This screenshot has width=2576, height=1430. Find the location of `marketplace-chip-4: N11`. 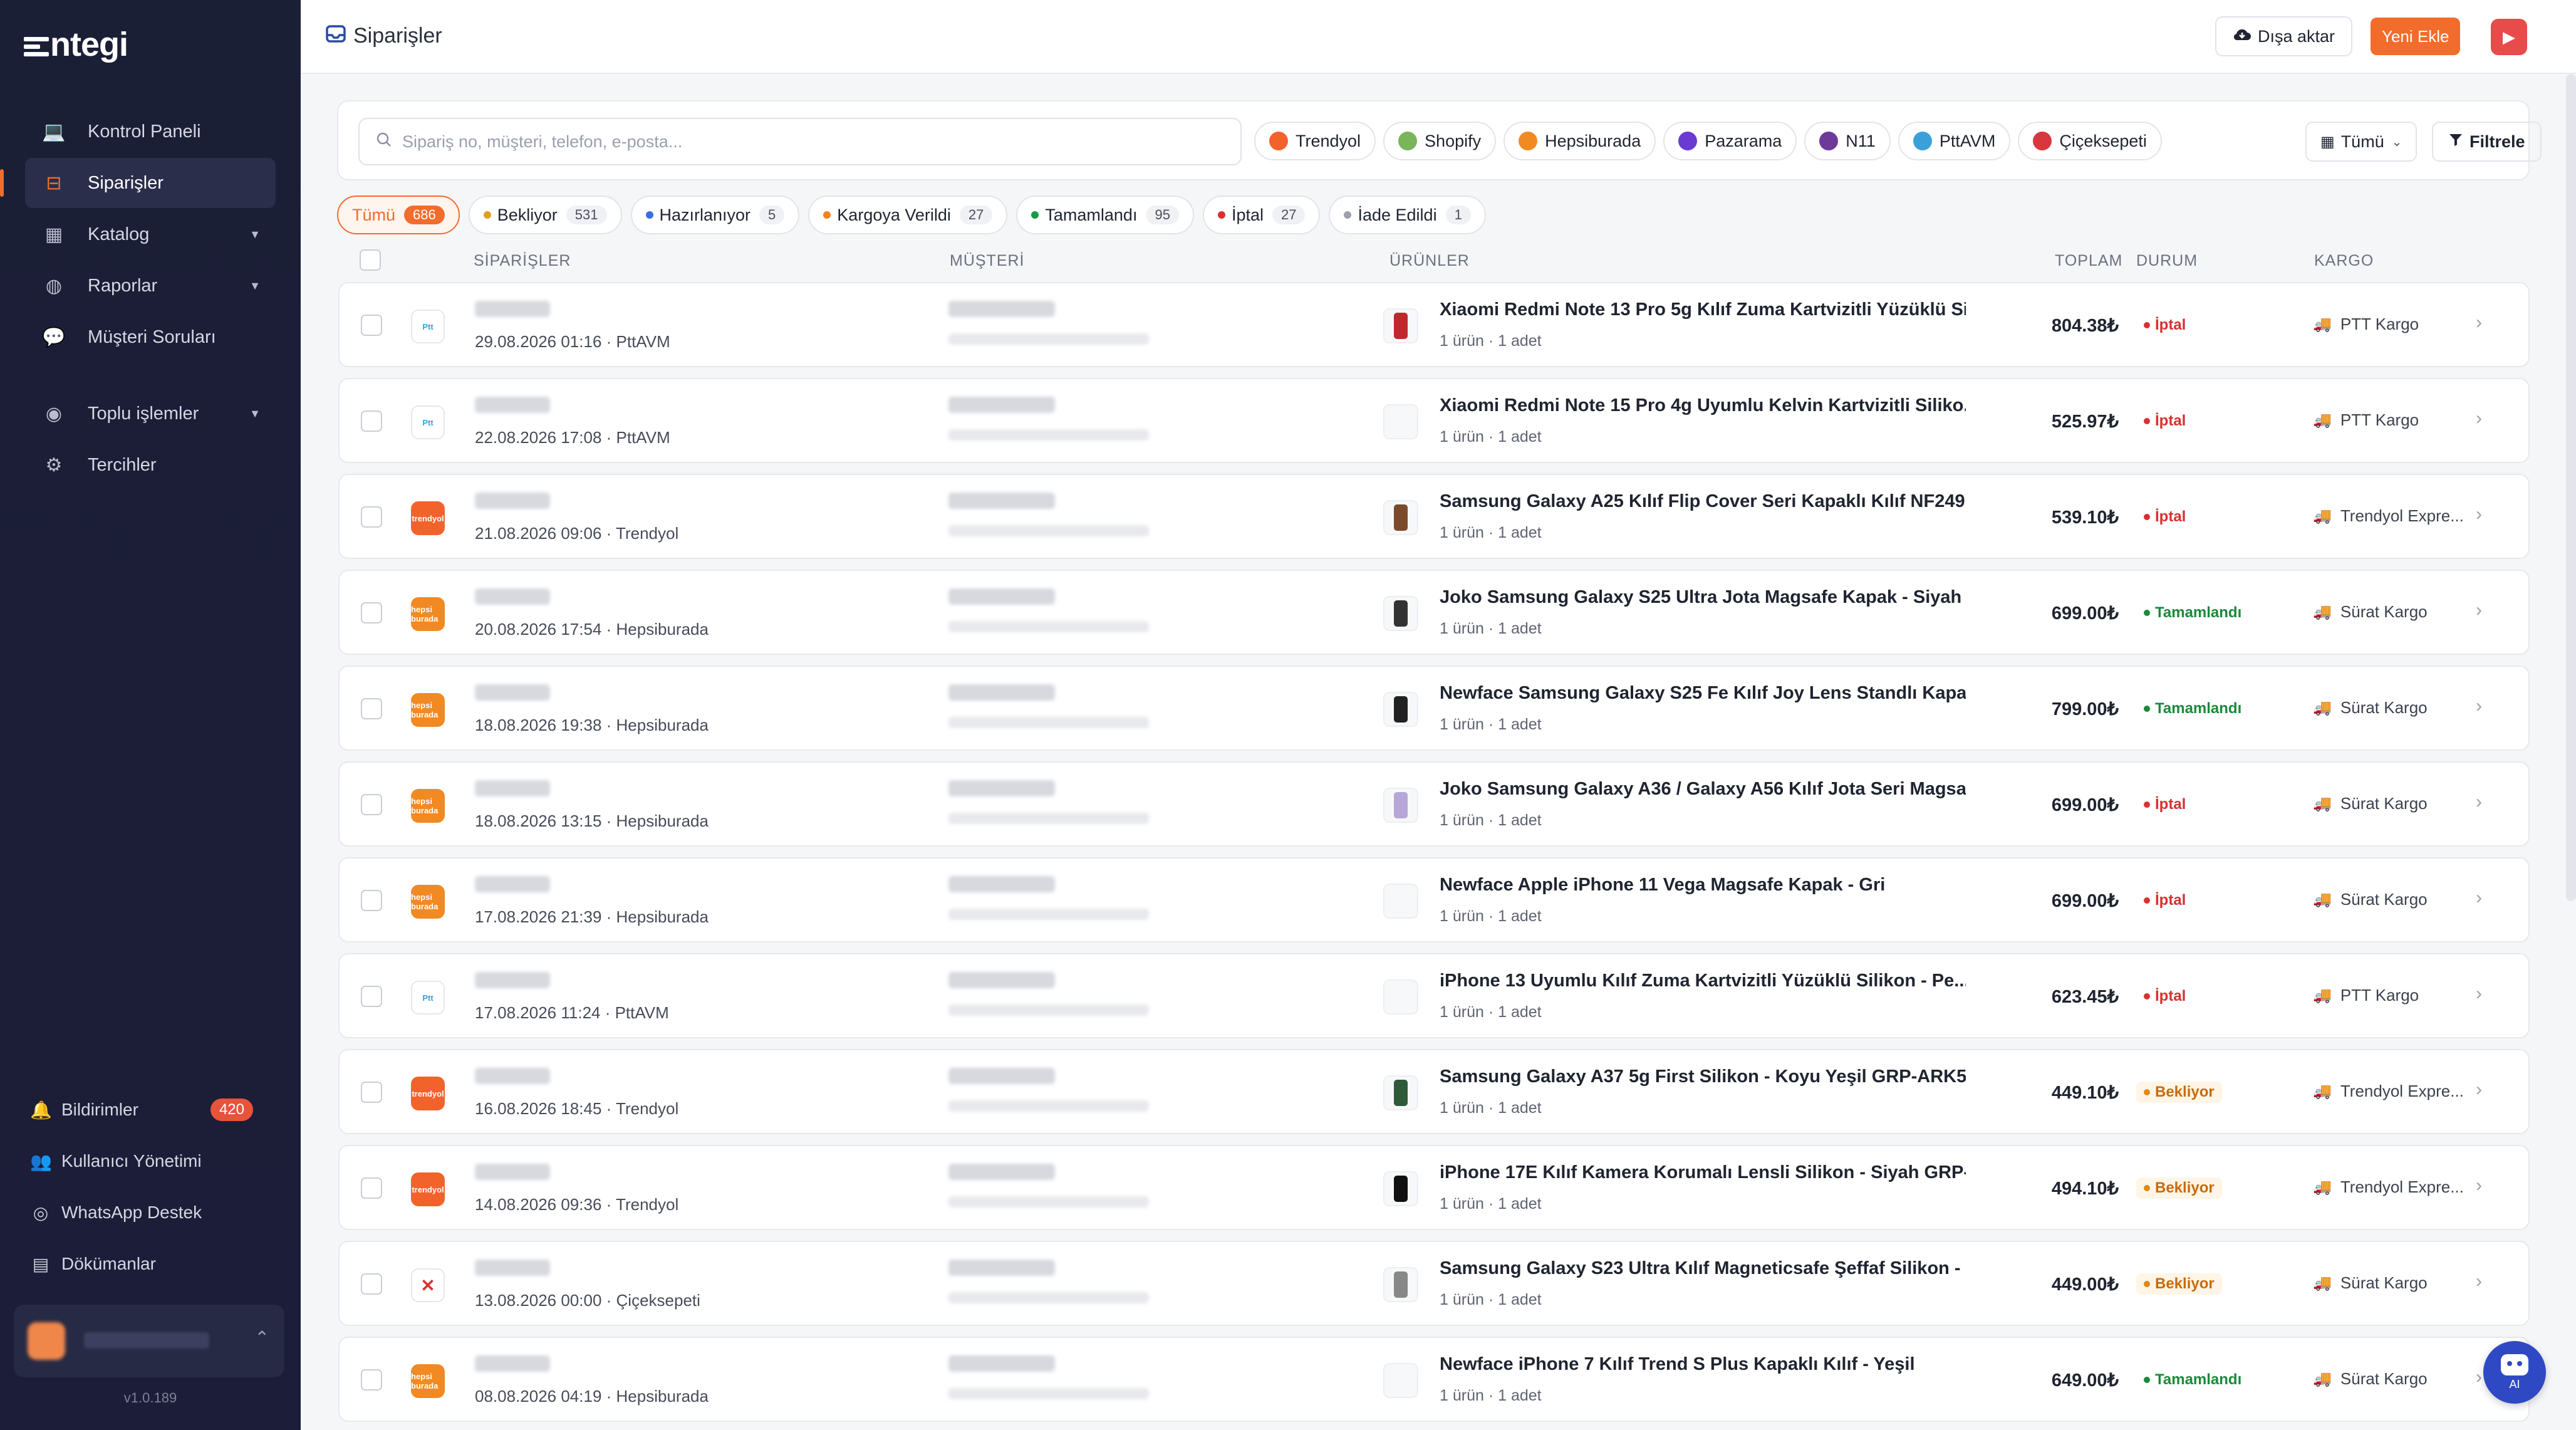

marketplace-chip-4: N11 is located at coordinates (1847, 141).